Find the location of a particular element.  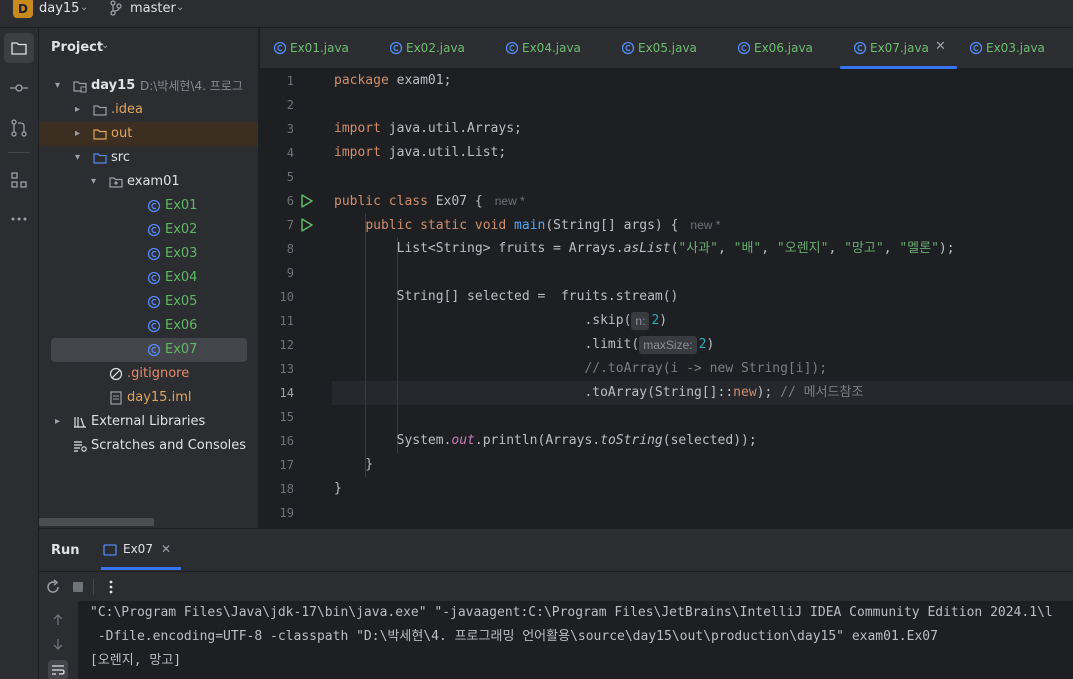

tree-item-ex01: Ex01 is located at coordinates (148, 206).